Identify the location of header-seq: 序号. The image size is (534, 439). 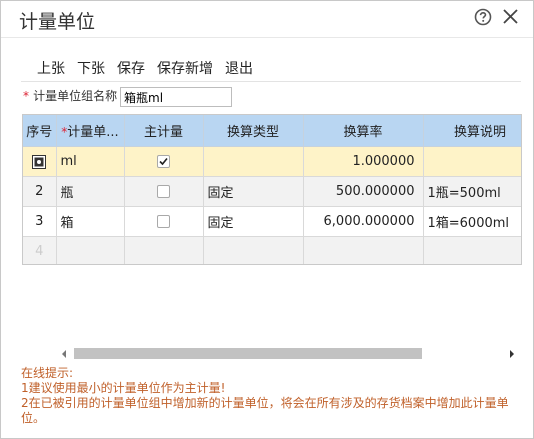
(40, 131).